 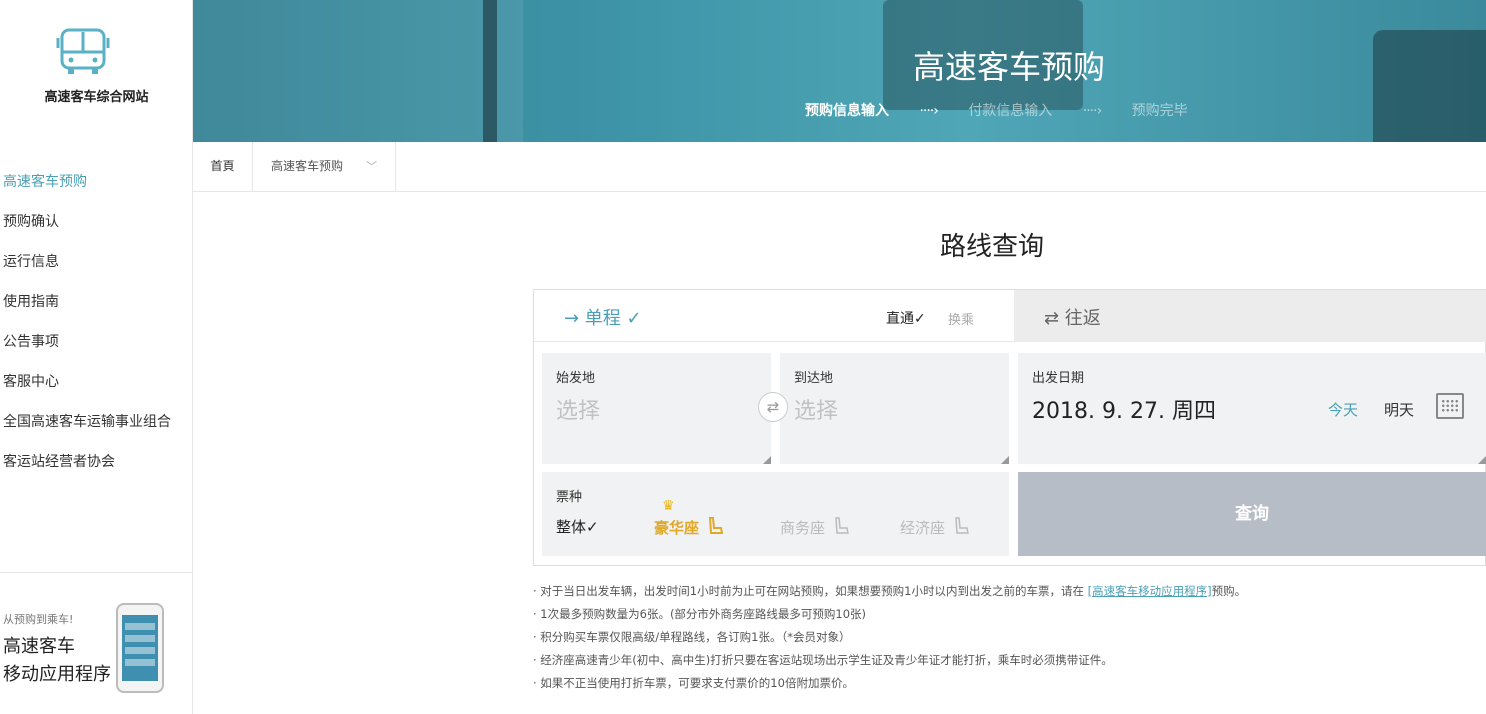 I want to click on transfer-option: 换乘, so click(x=961, y=318).